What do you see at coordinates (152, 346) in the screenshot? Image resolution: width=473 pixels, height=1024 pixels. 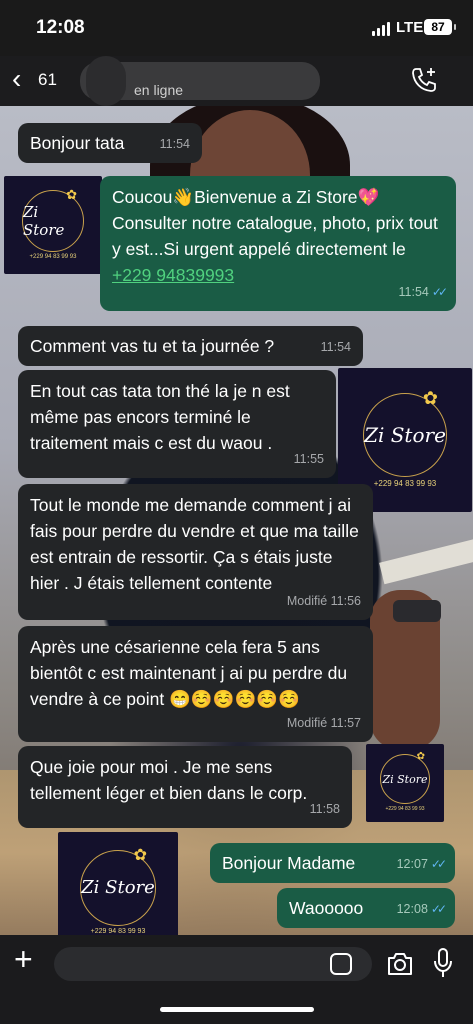 I see `message-text: Comment vas tu et ta journée ?` at bounding box center [152, 346].